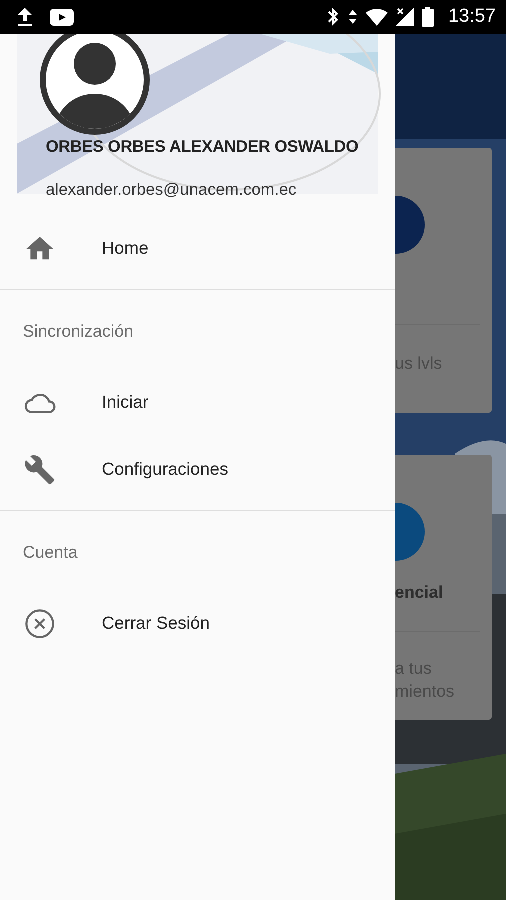 This screenshot has width=506, height=900. I want to click on section-title: Cuenta, so click(50, 553).